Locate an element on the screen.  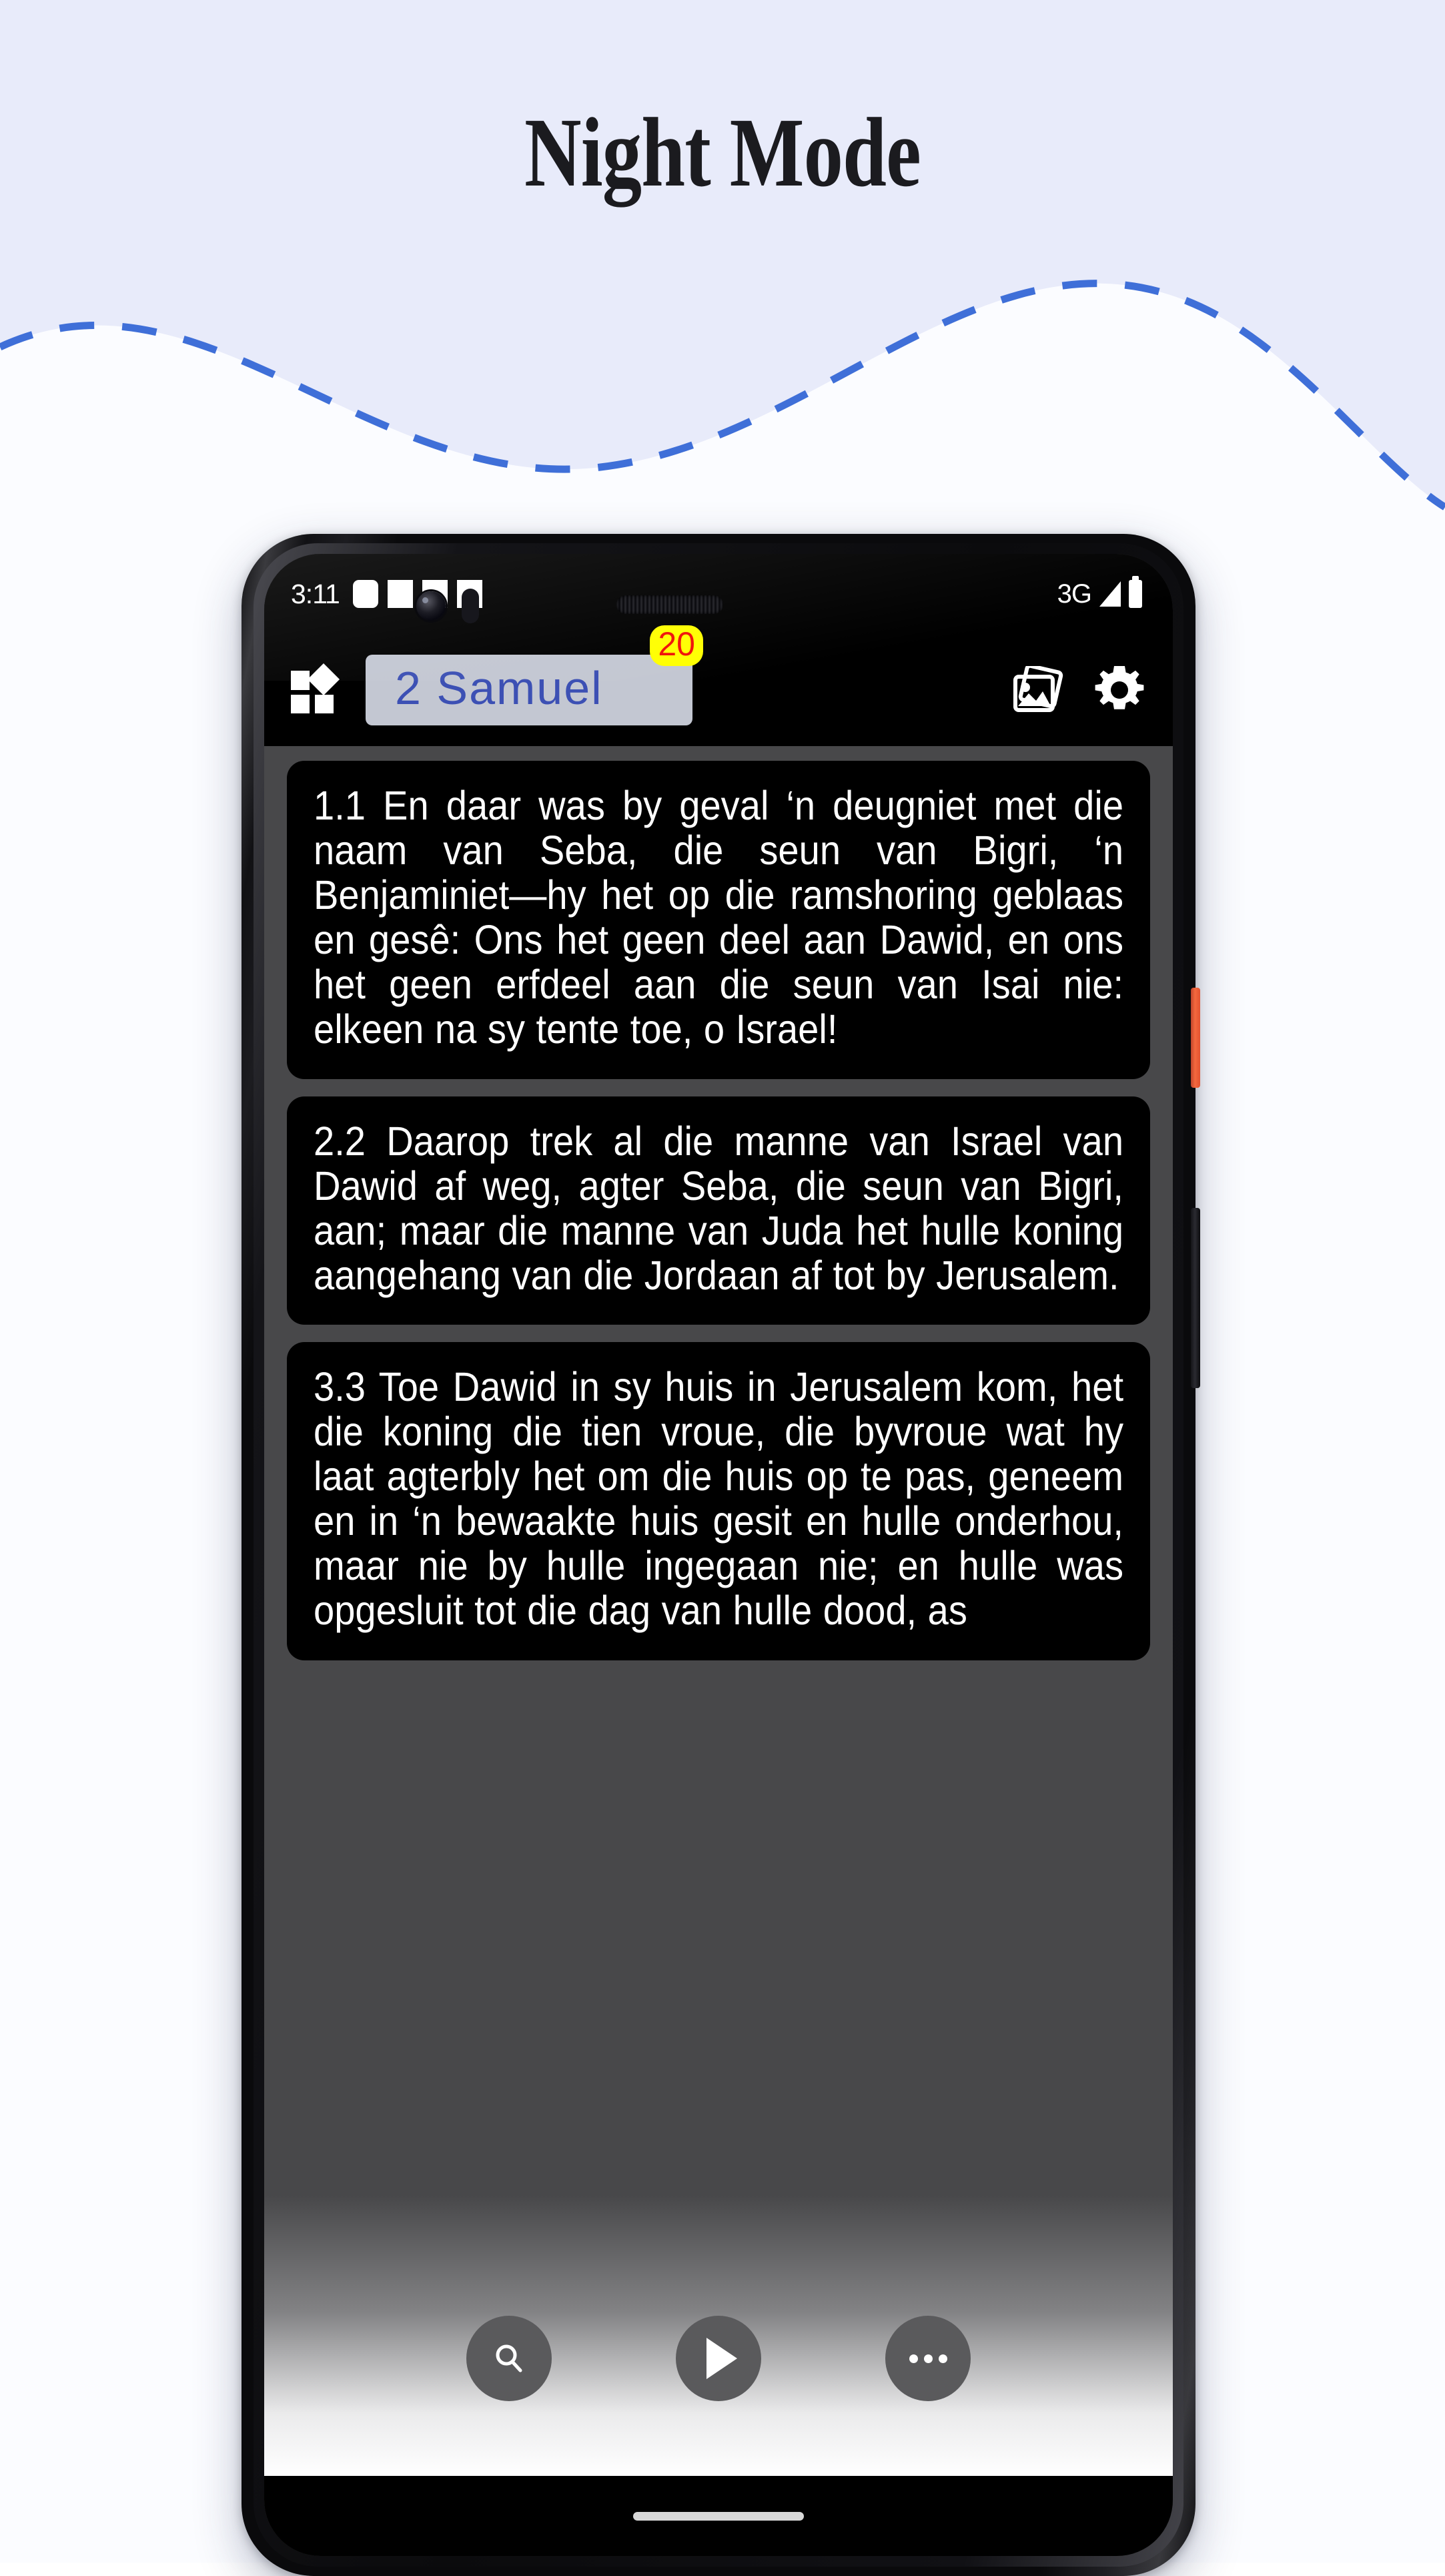
proximity-sensor-icon is located at coordinates (470, 606).